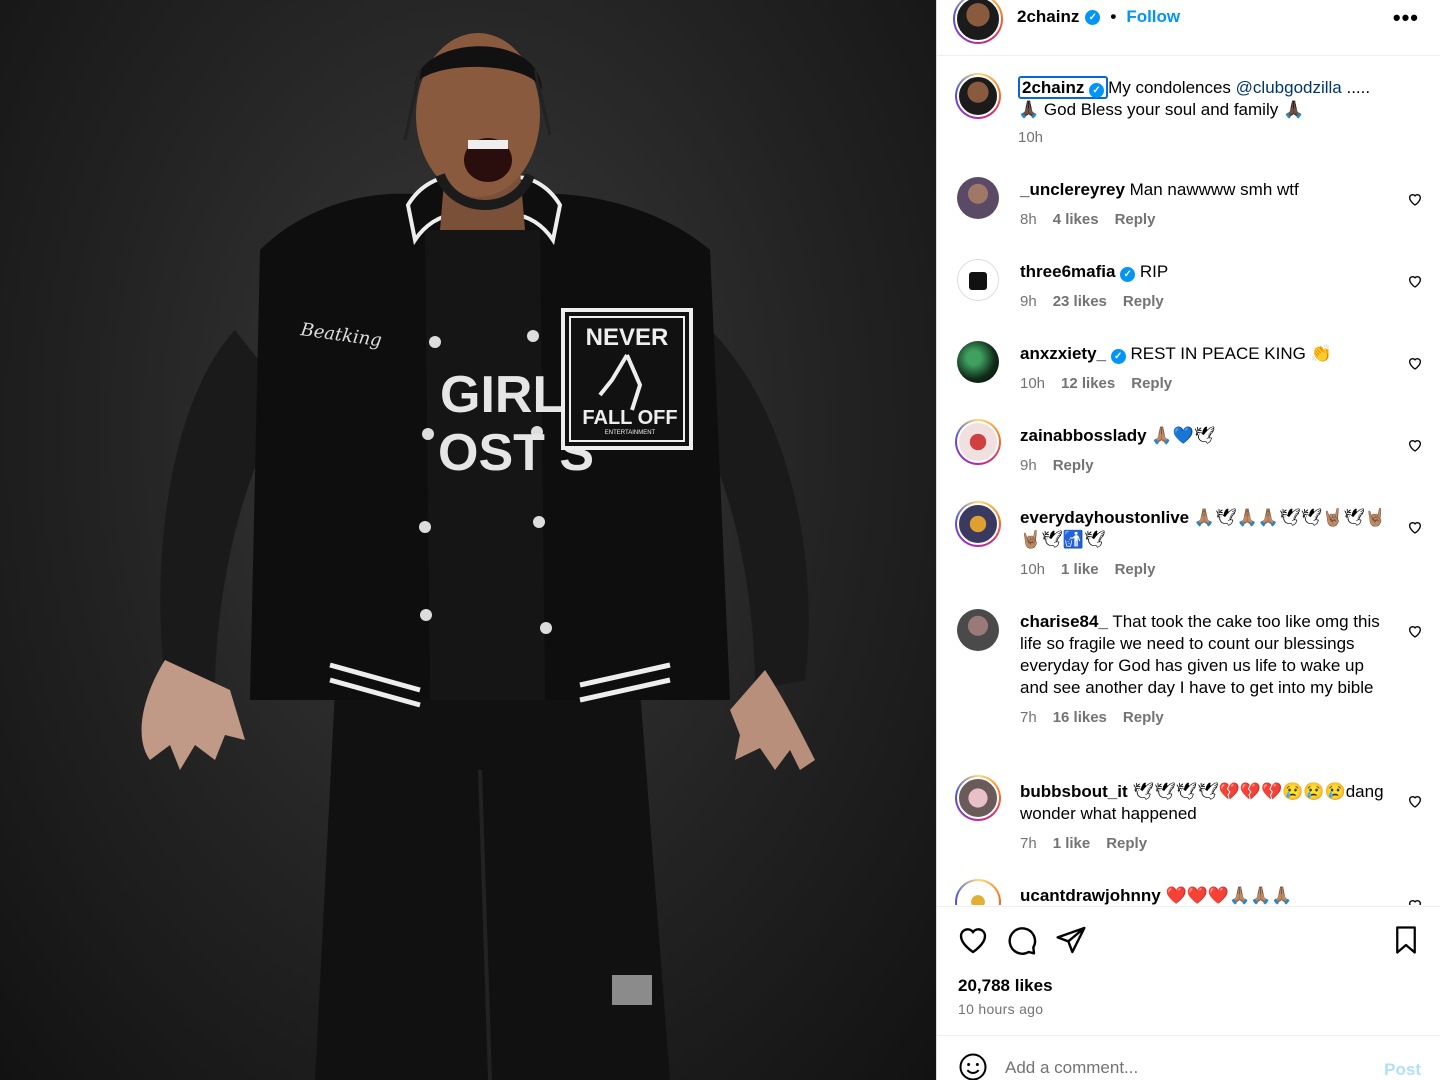 This screenshot has height=1080, width=1440. What do you see at coordinates (1185, 1065) in the screenshot?
I see `comment-input` at bounding box center [1185, 1065].